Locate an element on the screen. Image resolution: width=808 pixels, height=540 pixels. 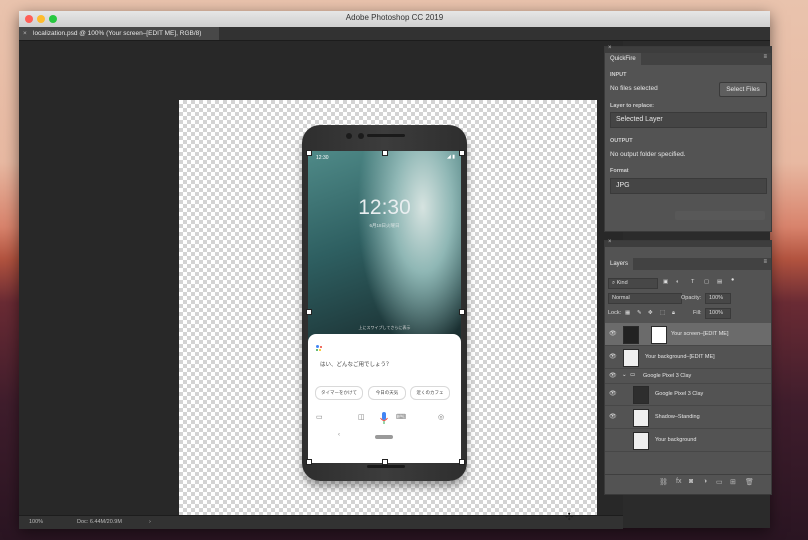
lock-screen-date: 6月18日火曜日 is located at coordinates (384, 225).